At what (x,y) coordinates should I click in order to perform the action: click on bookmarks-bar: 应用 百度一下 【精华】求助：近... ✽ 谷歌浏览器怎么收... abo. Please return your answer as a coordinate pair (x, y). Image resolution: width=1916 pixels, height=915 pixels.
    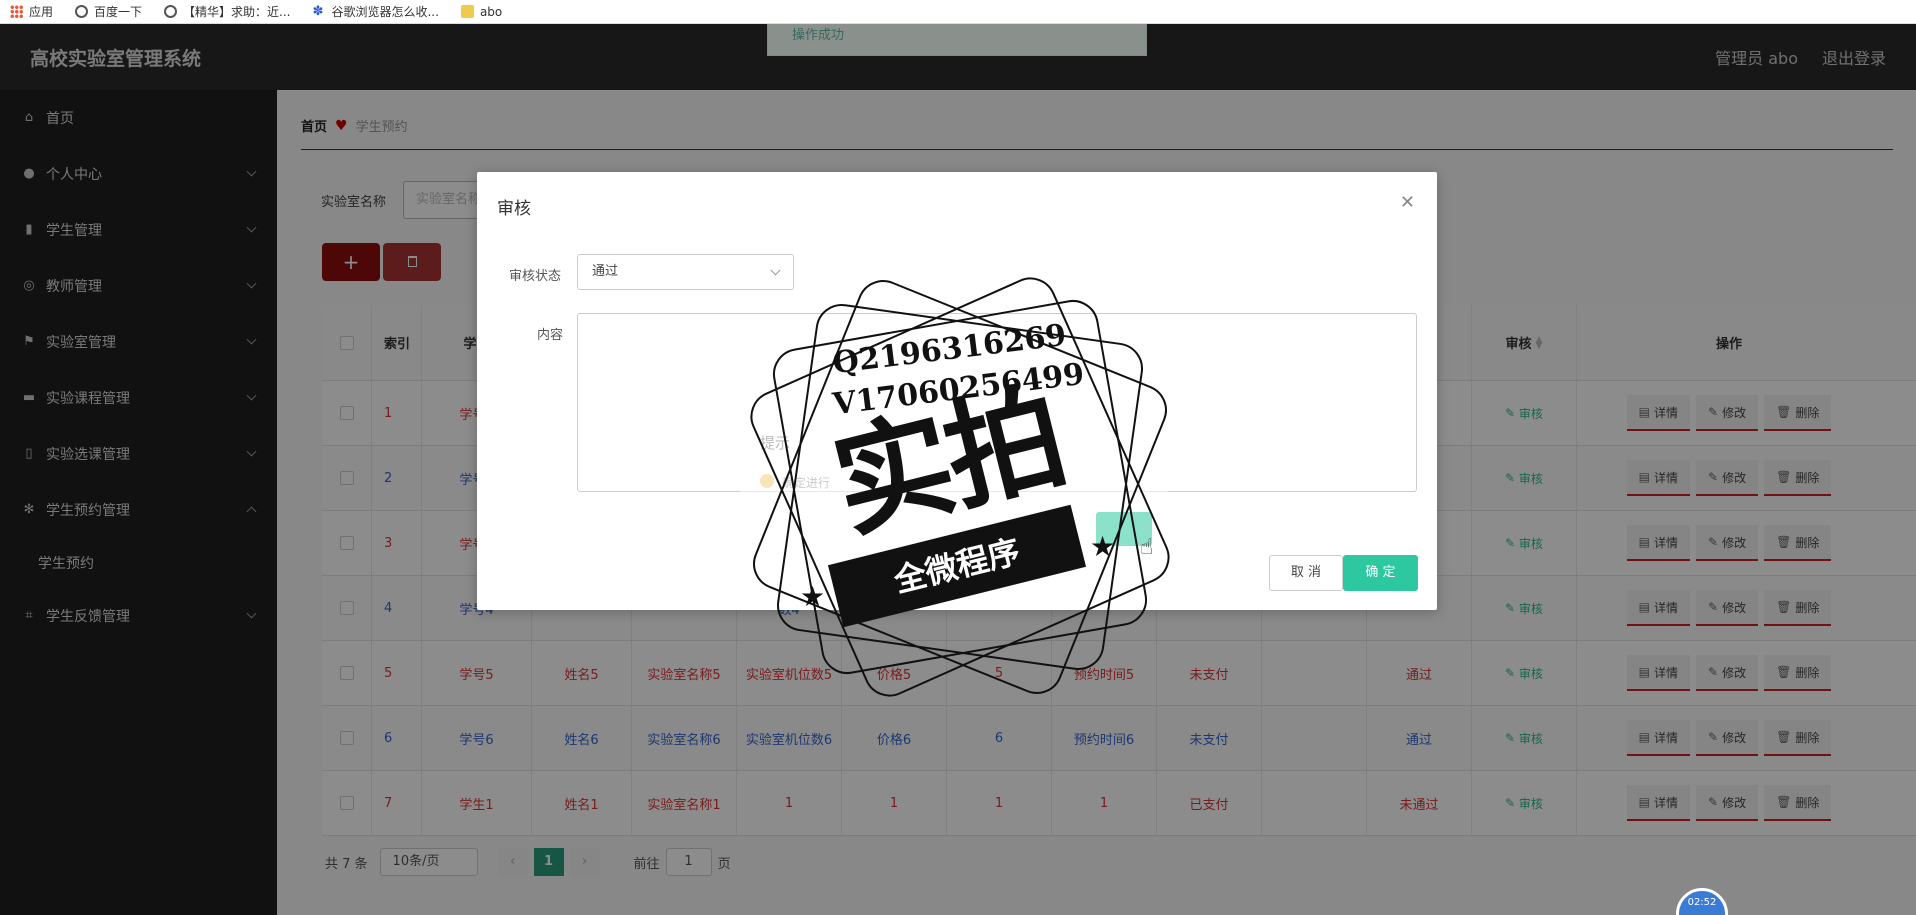
    Looking at the image, I should click on (958, 12).